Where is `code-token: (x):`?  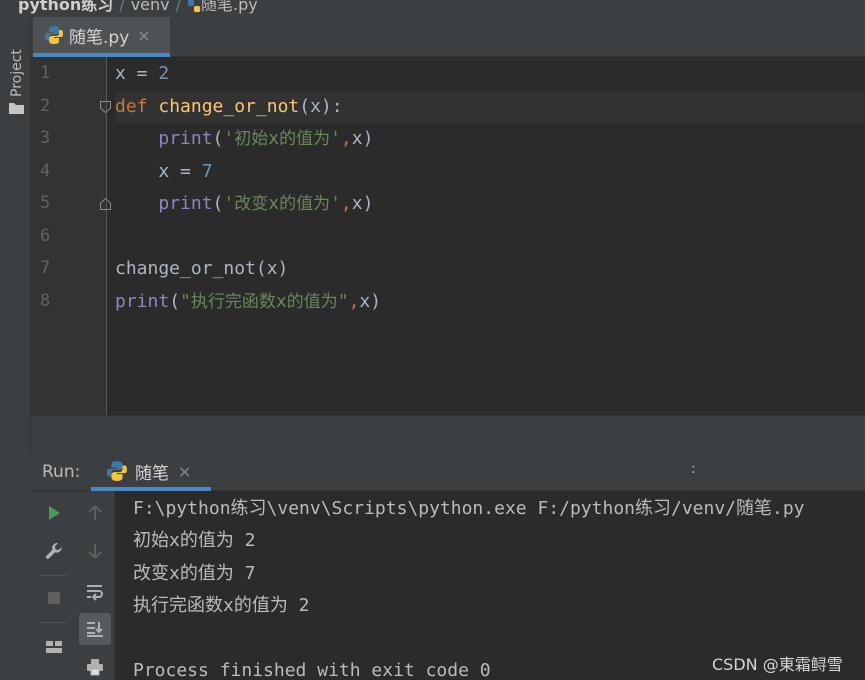
code-token: (x): is located at coordinates (321, 106).